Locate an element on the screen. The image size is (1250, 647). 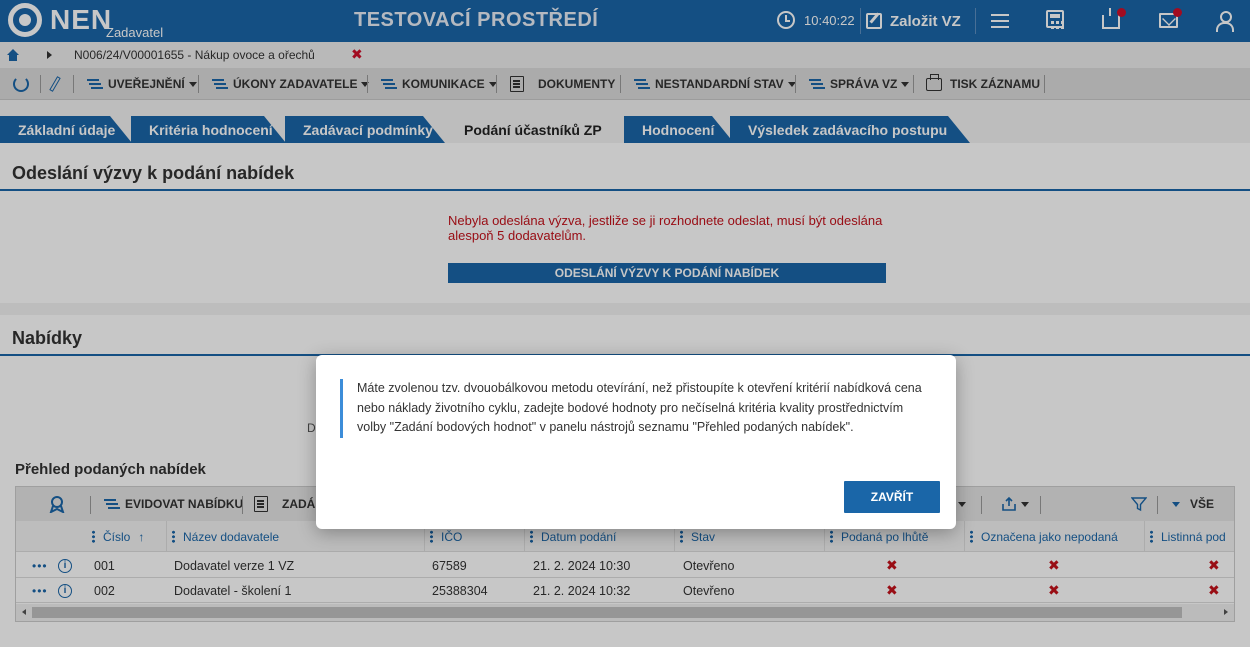
close-dialog-button: ZAVŘÍT is located at coordinates (892, 497).